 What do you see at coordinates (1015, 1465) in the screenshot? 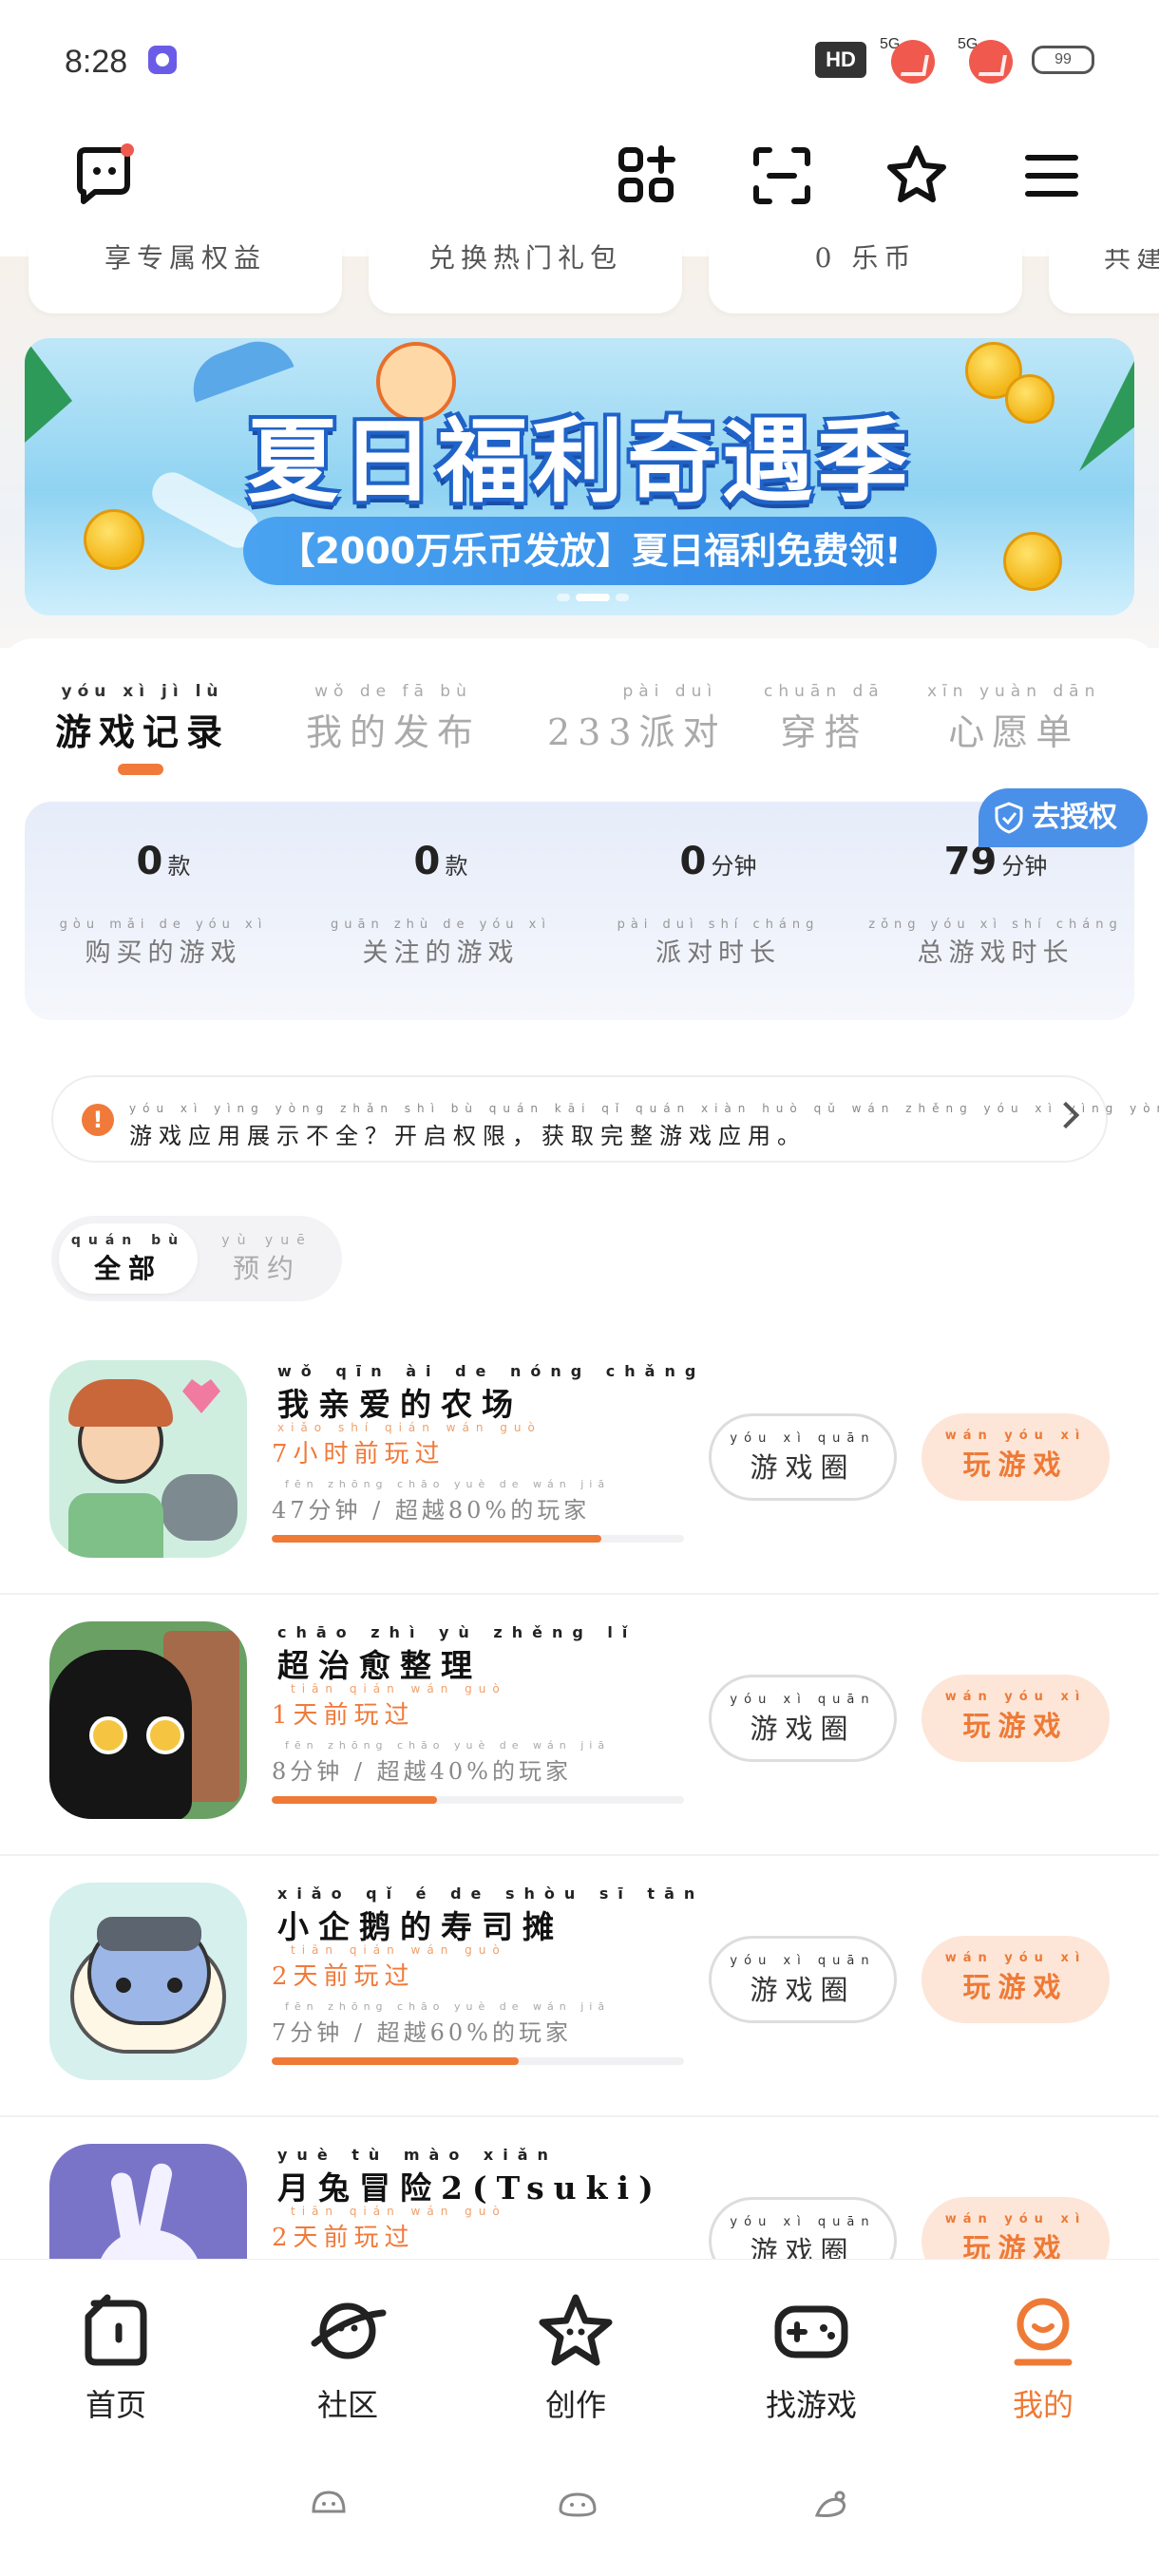
I see `button-label: 玩游戏` at bounding box center [1015, 1465].